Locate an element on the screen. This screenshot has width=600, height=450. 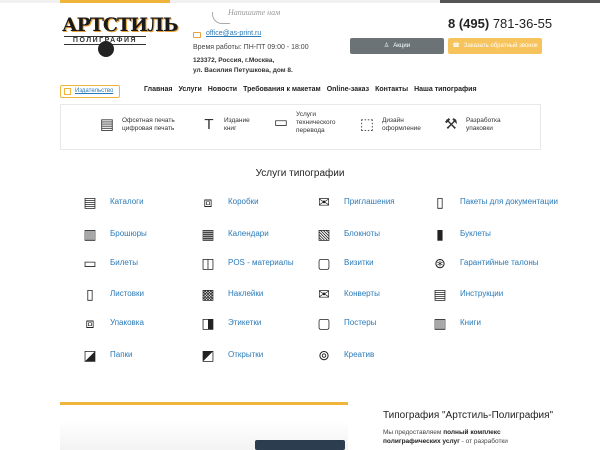
section-accent-line is located at coordinates (204, 403).